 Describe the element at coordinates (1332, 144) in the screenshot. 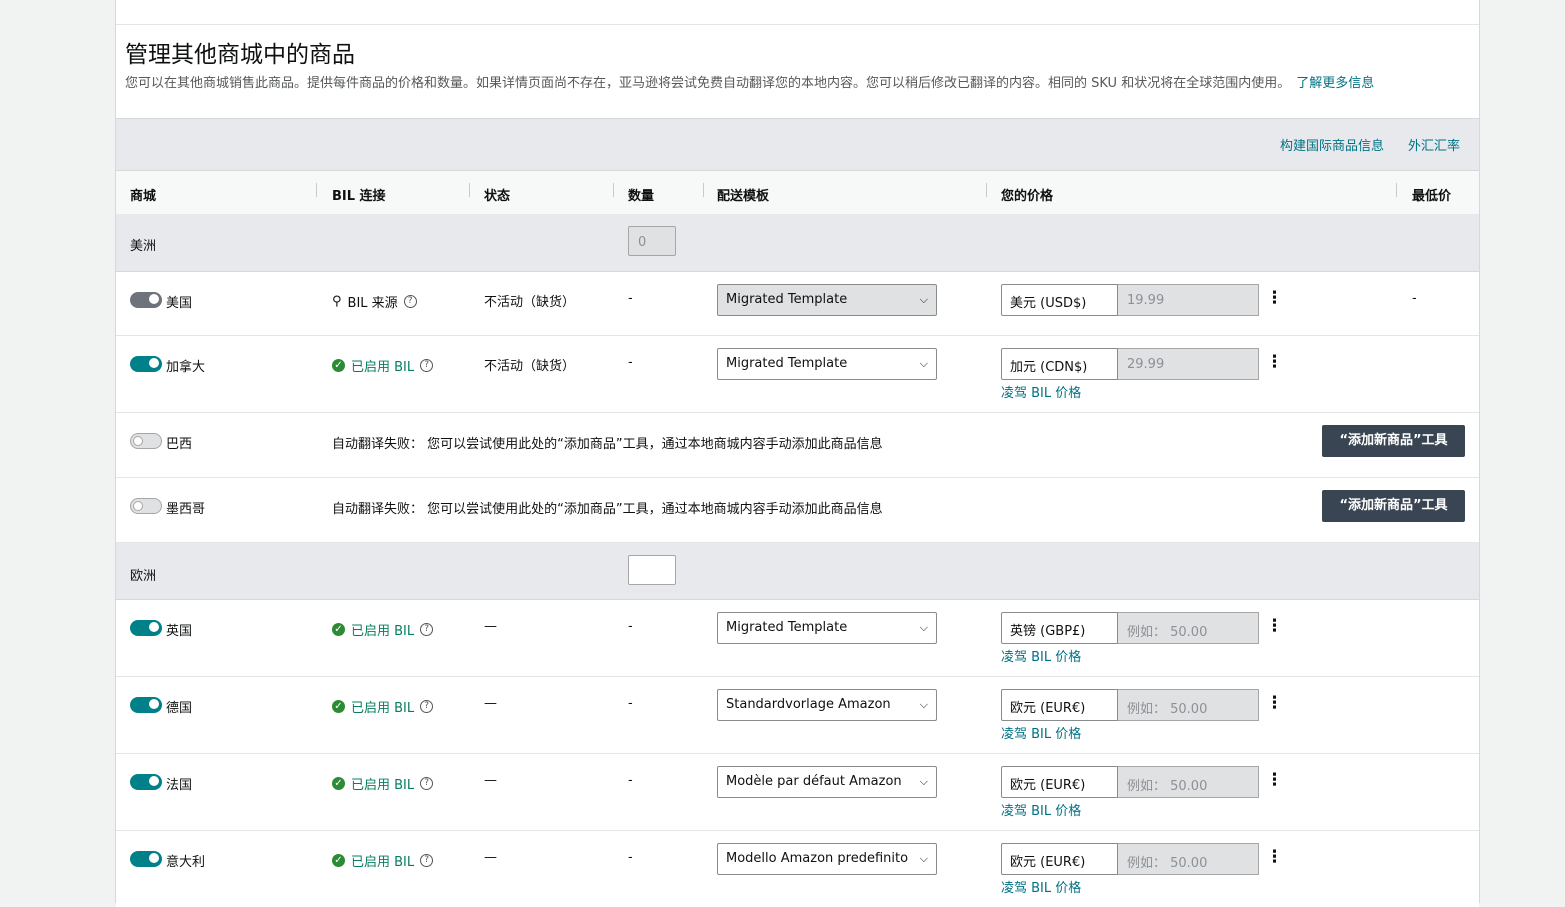

I see `build-international-listings-link: 构建国际商品信息` at that location.